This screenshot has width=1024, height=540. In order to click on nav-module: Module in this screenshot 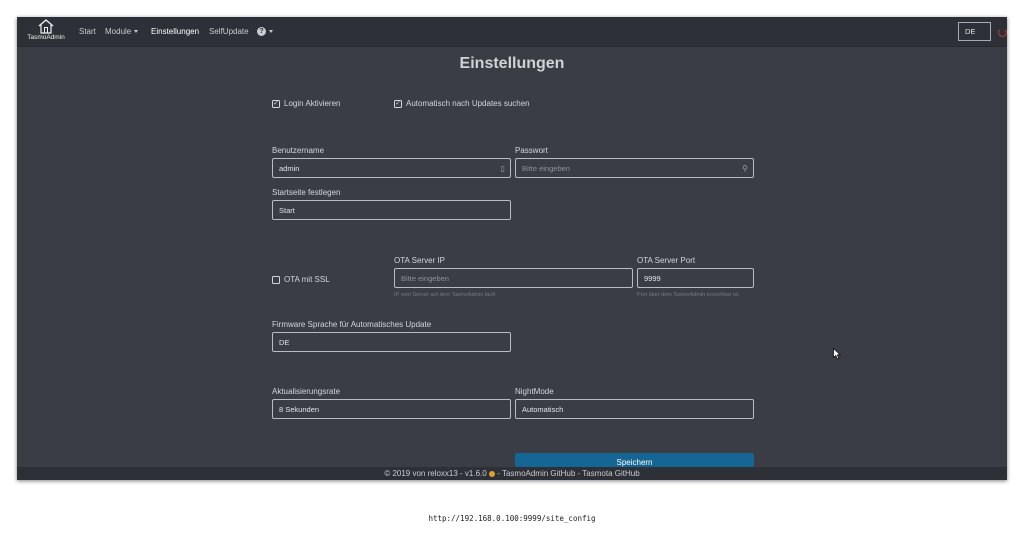, I will do `click(122, 31)`.